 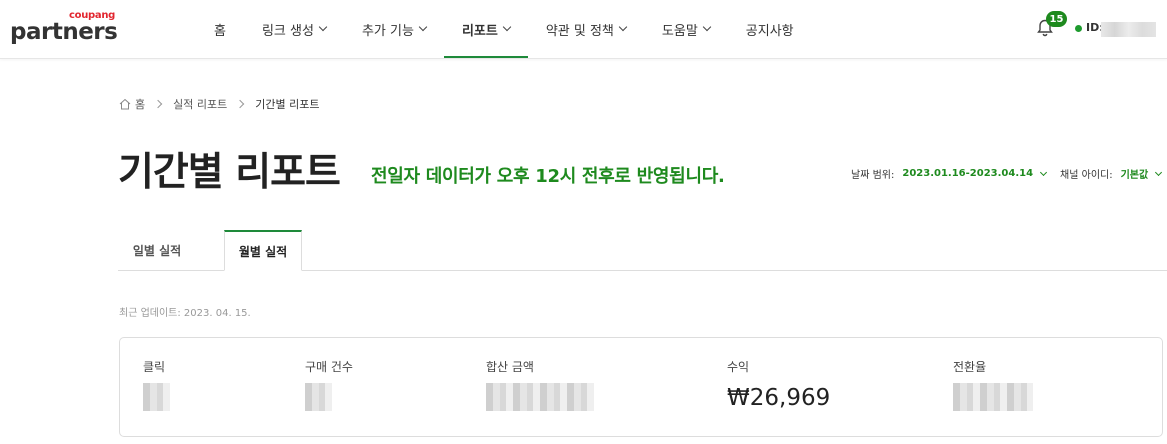 What do you see at coordinates (993, 397) in the screenshot?
I see `stat-conversion-redacted` at bounding box center [993, 397].